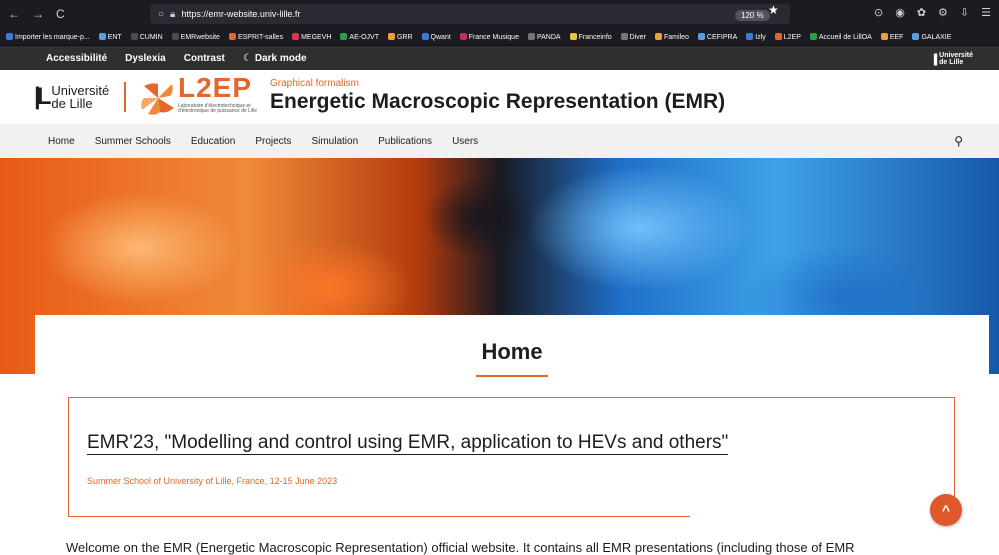 This screenshot has height=555, width=999. I want to click on nav-item-projects: Projects, so click(273, 141).